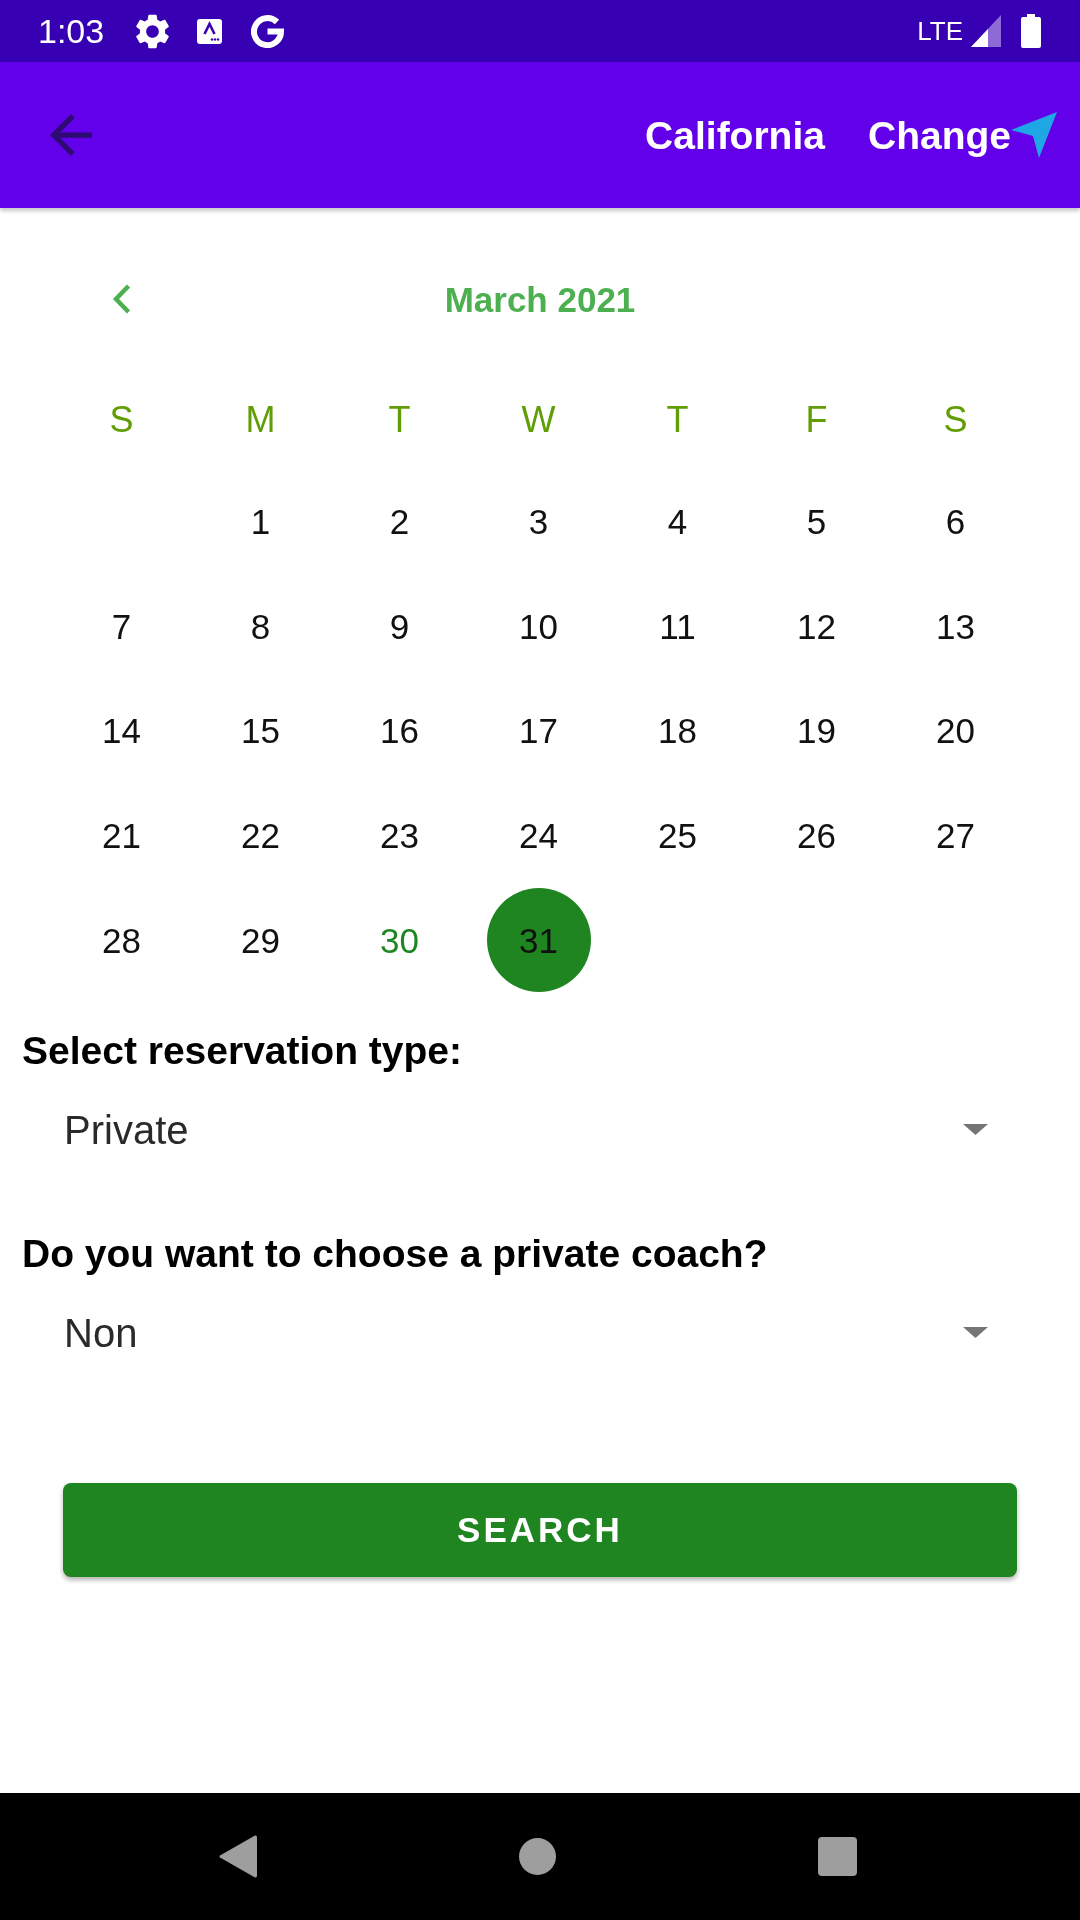 This screenshot has width=1080, height=1920. I want to click on calendar-day: 14, so click(121, 731).